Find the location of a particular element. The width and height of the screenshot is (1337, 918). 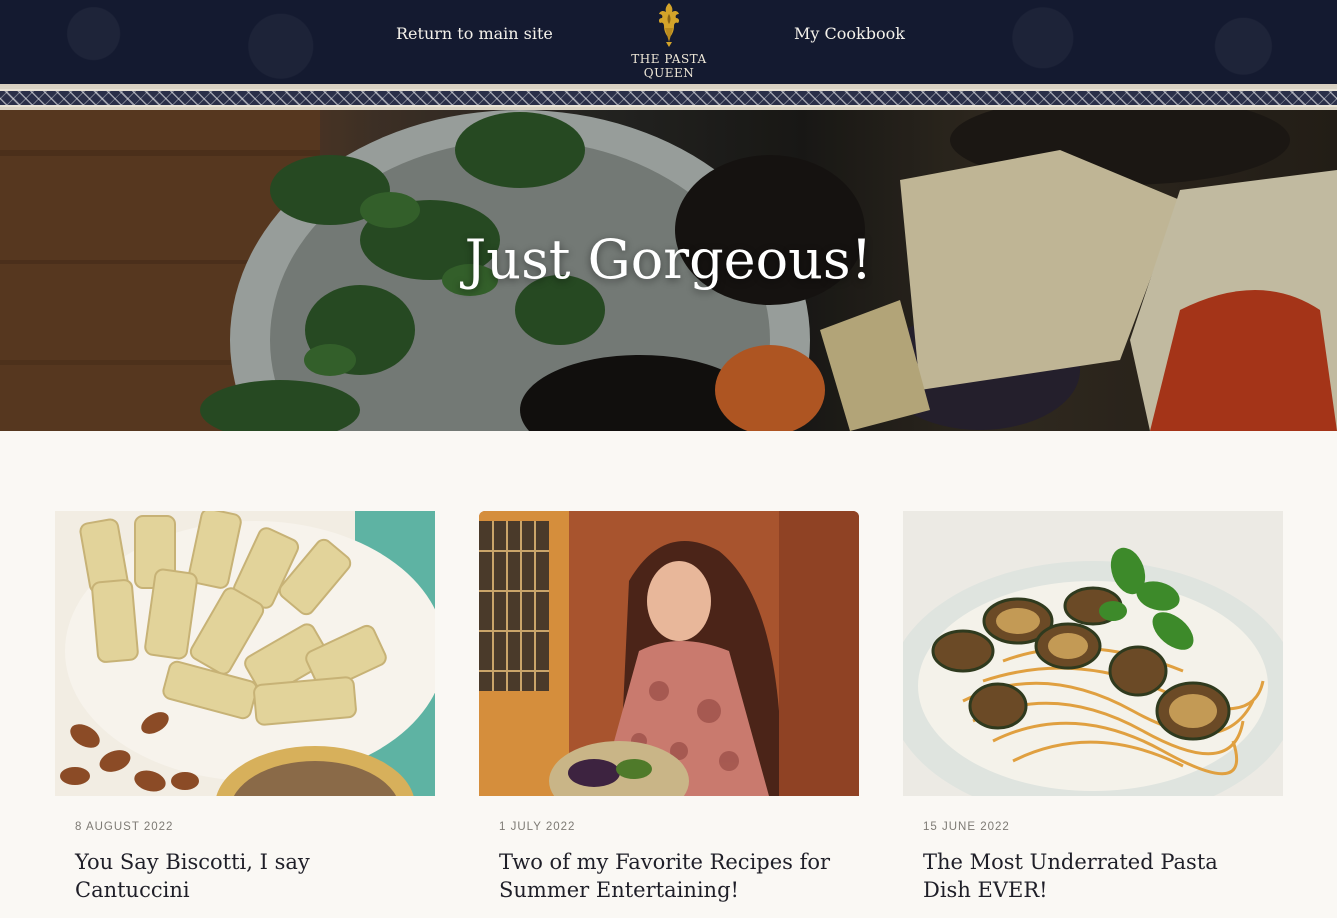

post-title: The Most Underrated Pasta Dish EVER! is located at coordinates (1093, 876).